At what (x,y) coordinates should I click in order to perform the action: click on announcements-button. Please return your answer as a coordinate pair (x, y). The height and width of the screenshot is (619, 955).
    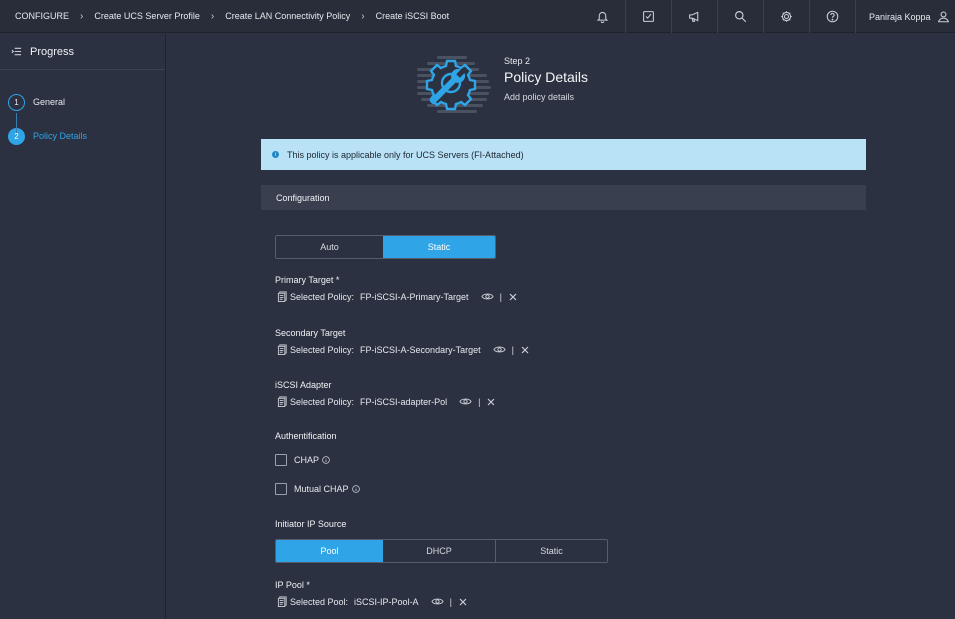
    Looking at the image, I should click on (695, 16).